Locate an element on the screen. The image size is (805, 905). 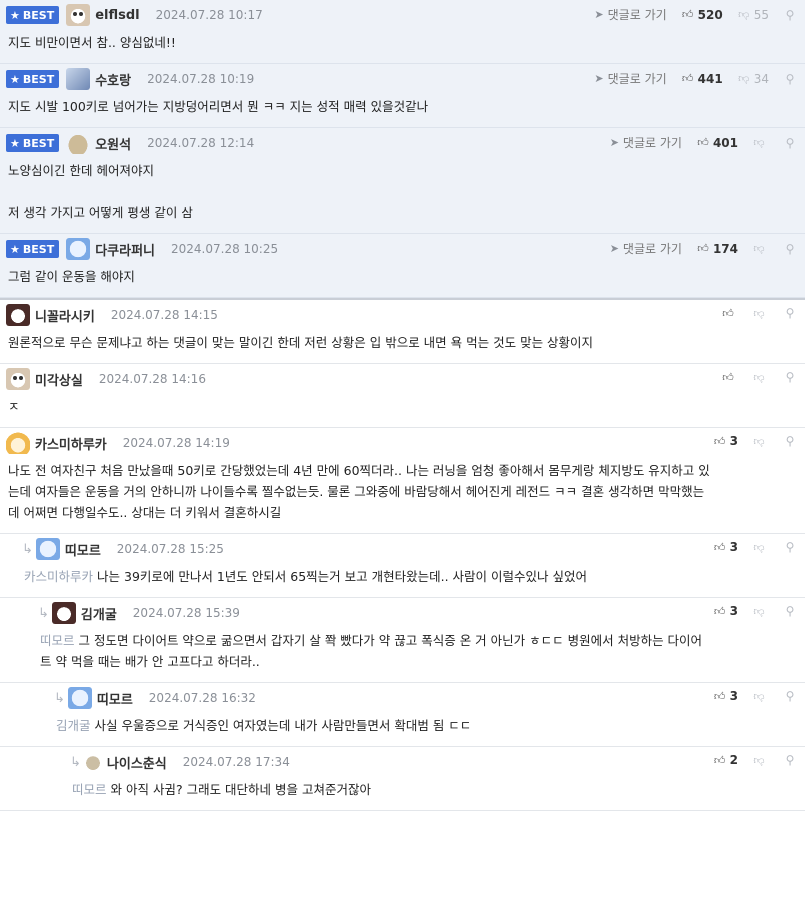
comment-actions: 👍︎ 👎︎ ⚲ is located at coordinates (759, 377).